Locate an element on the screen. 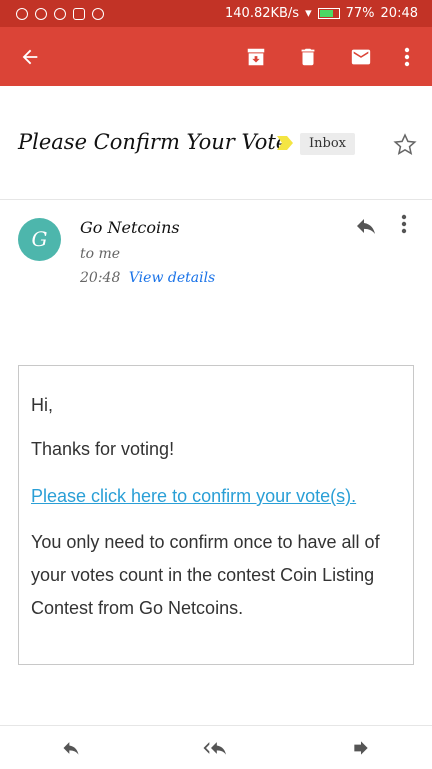  delete-button is located at coordinates (308, 56).